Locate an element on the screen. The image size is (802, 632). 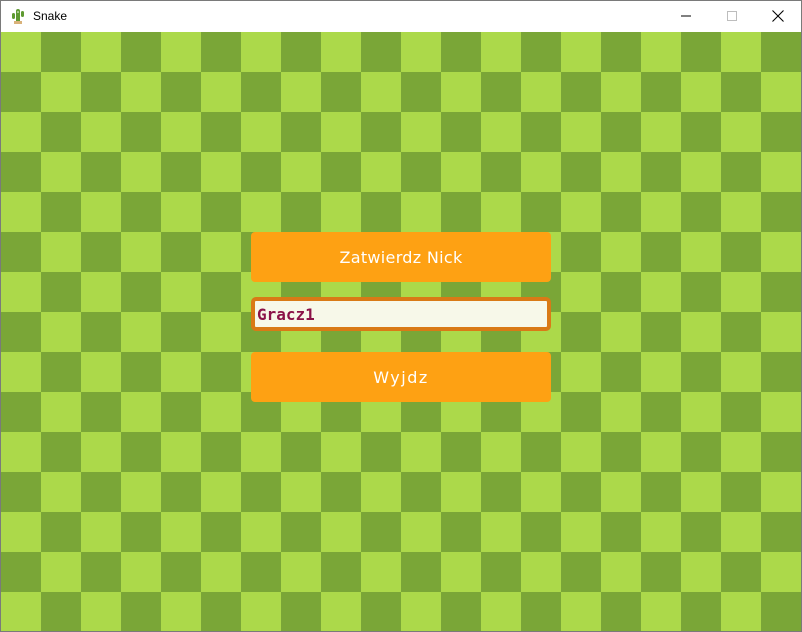
minimize-icon is located at coordinates (686, 16).